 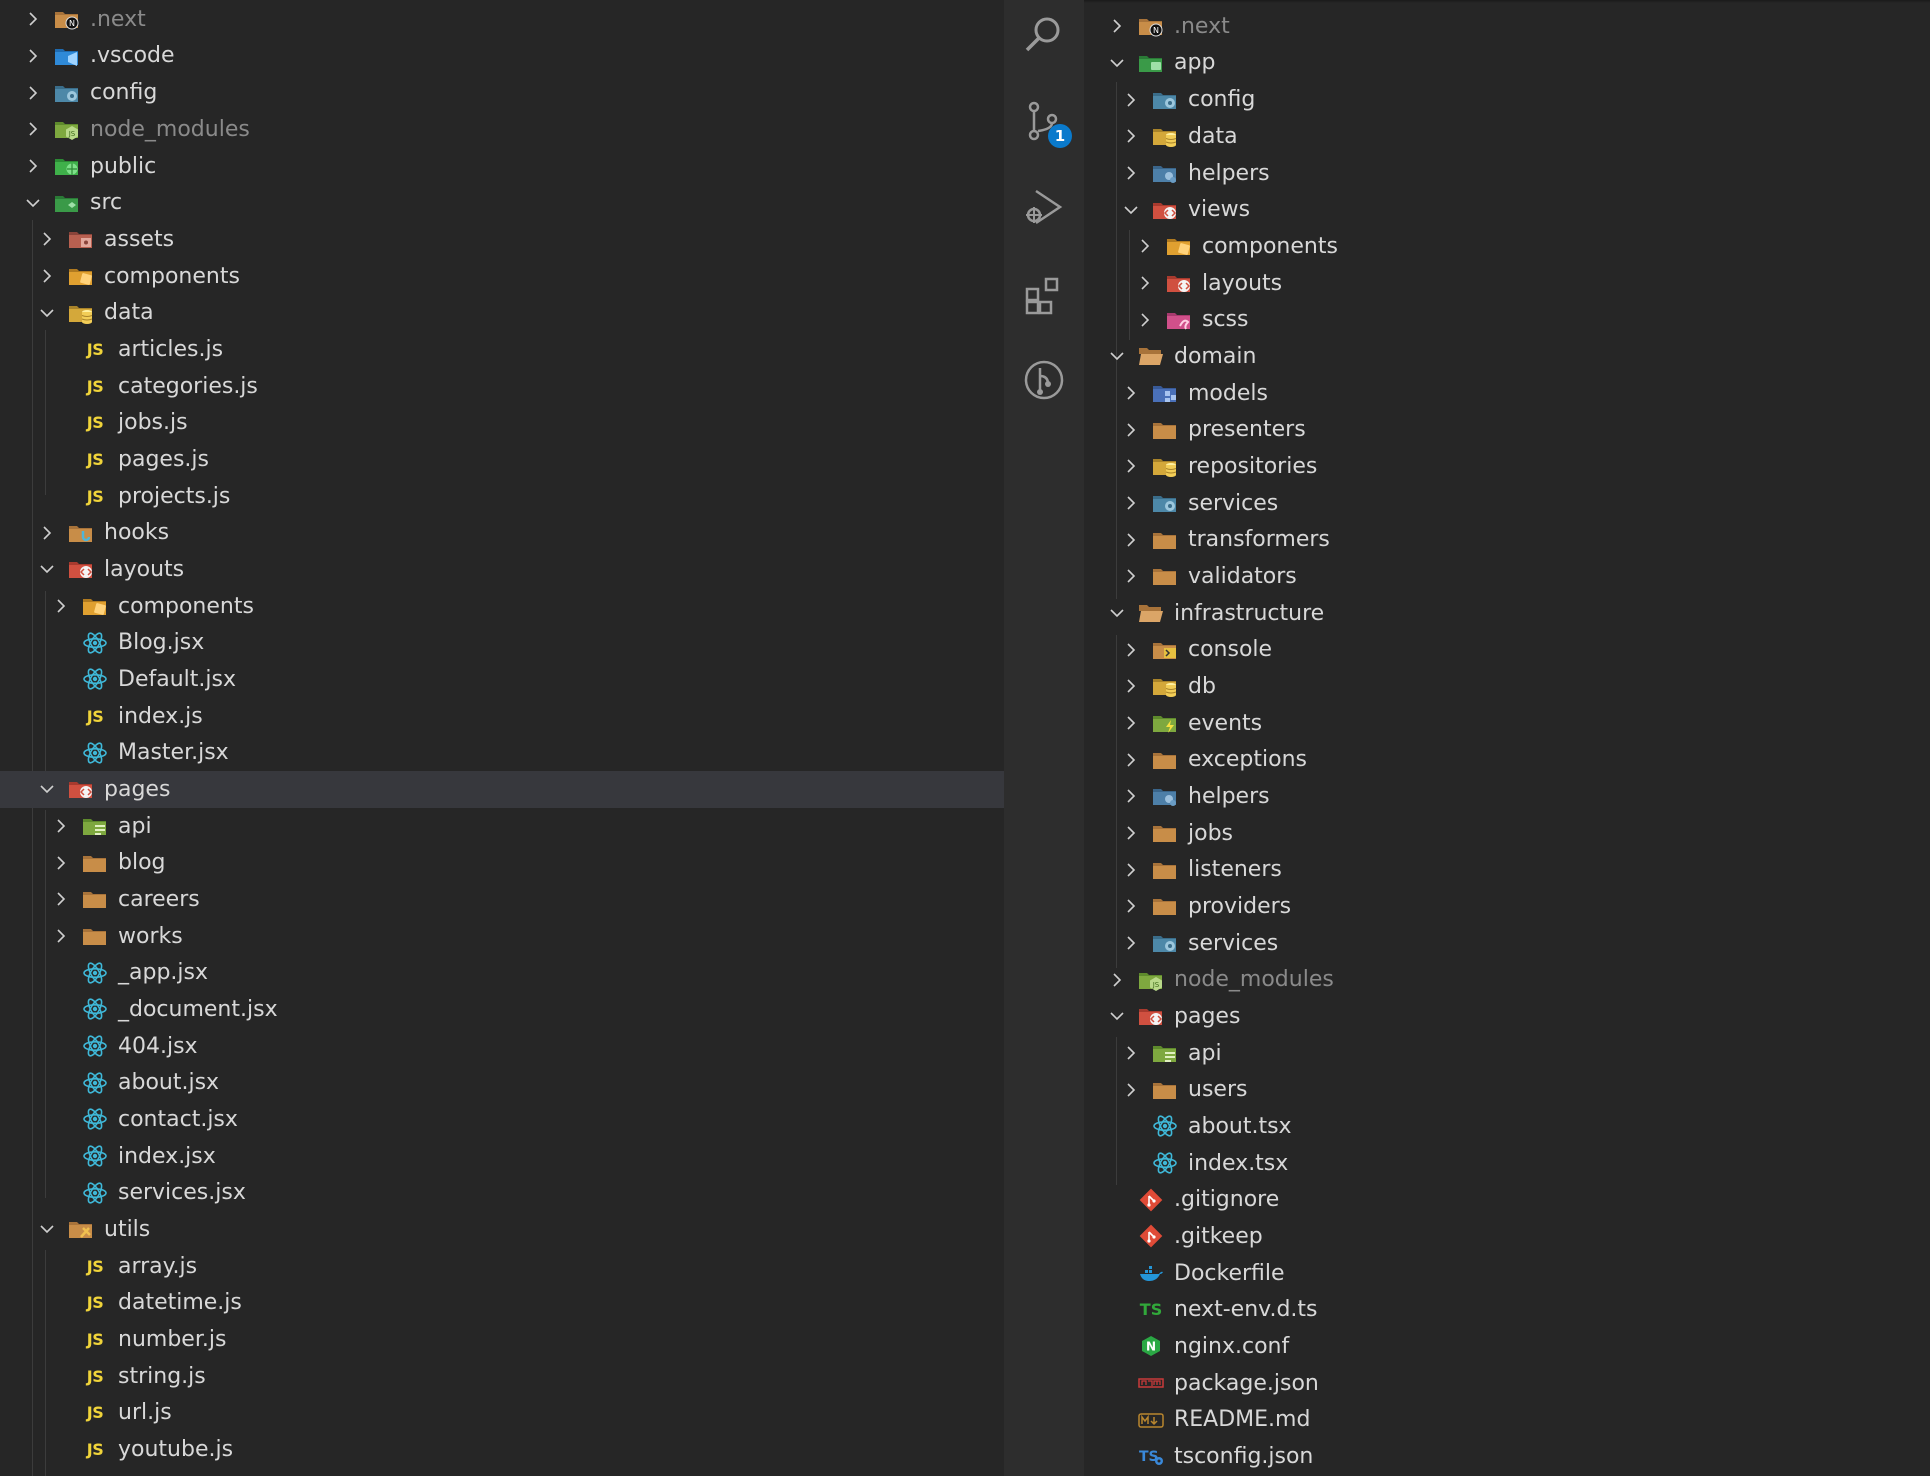 What do you see at coordinates (1507, 906) in the screenshot?
I see `tree-item-providers: providers` at bounding box center [1507, 906].